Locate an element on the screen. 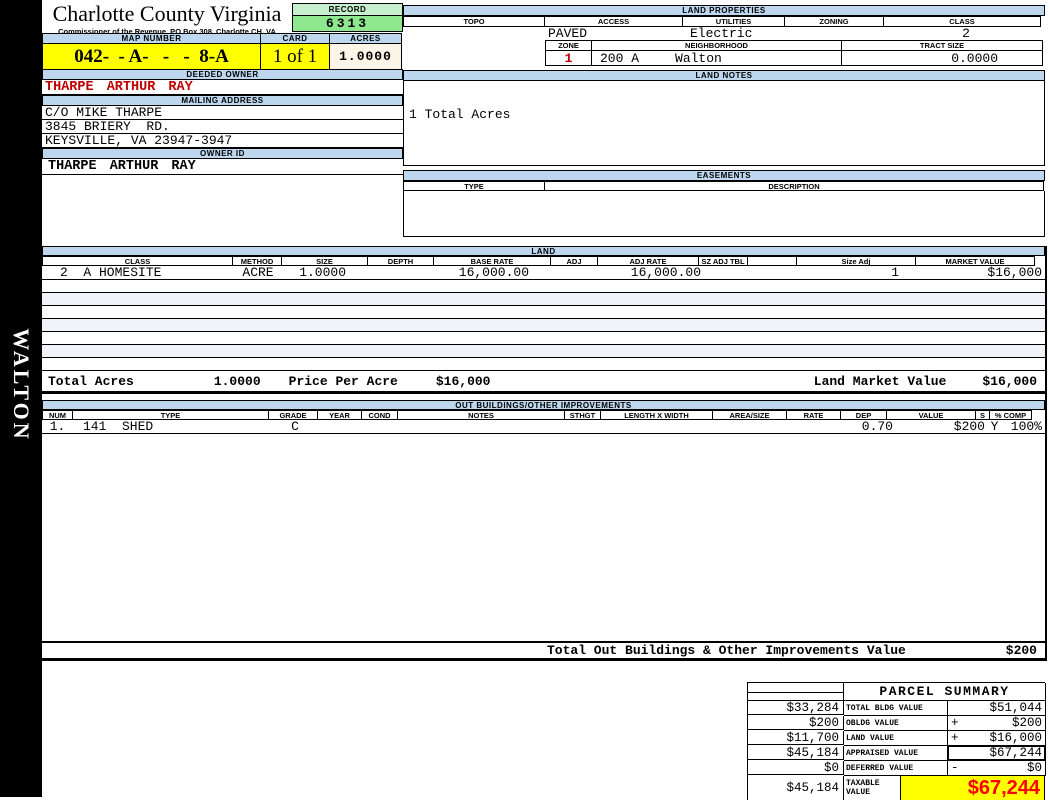 The height and width of the screenshot is (800, 1050). total-acres-value: 1.0000 is located at coordinates (237, 381).